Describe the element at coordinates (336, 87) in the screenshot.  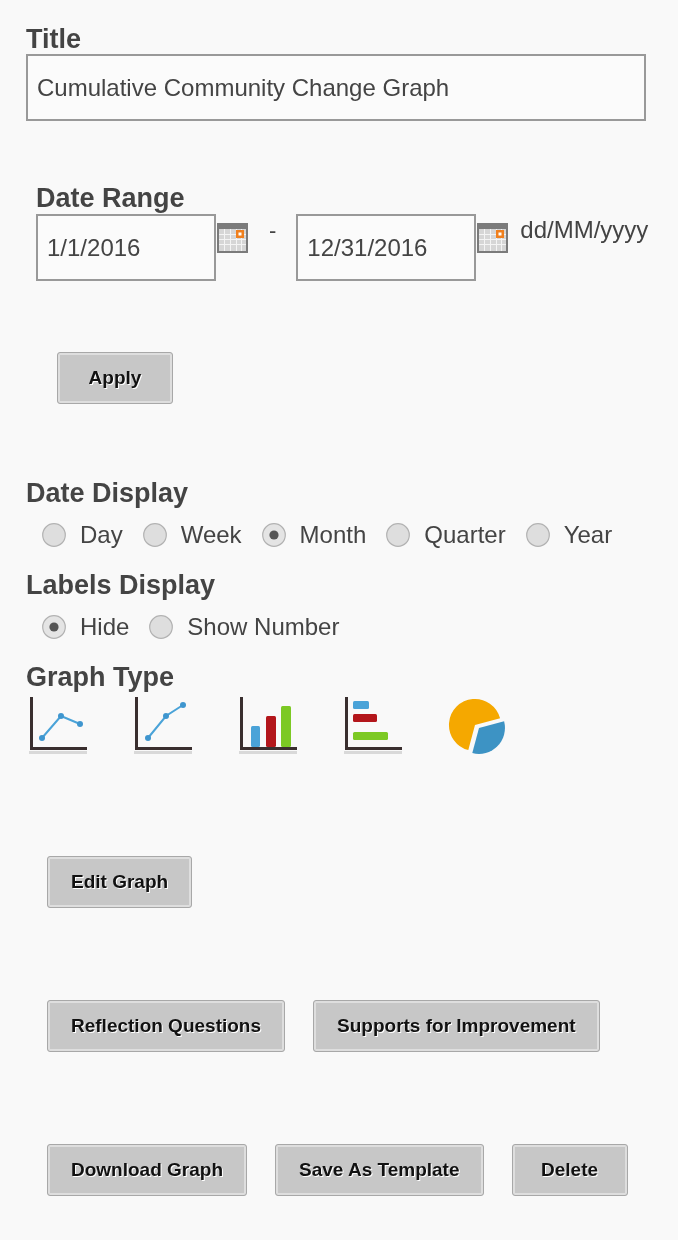
I see `title-input: Cumulative Community Change Graph` at that location.